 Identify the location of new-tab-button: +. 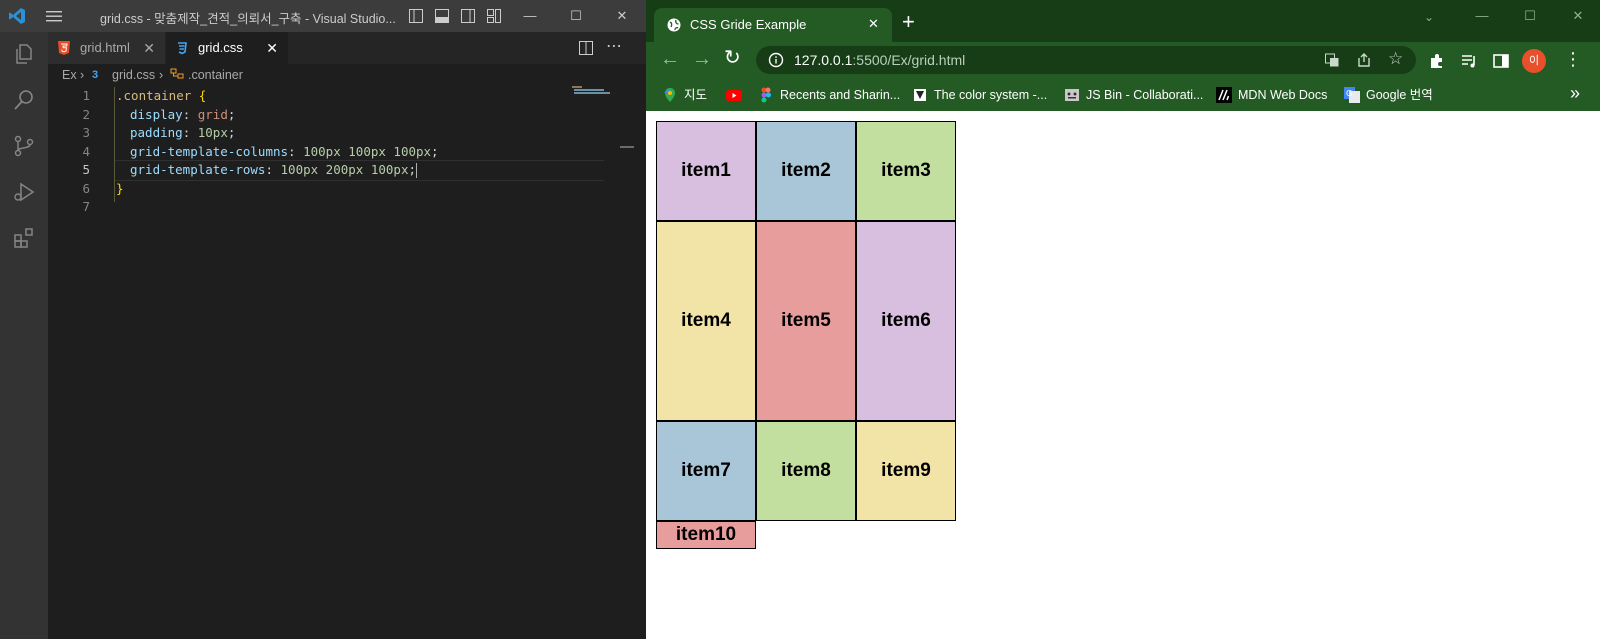
(908, 22).